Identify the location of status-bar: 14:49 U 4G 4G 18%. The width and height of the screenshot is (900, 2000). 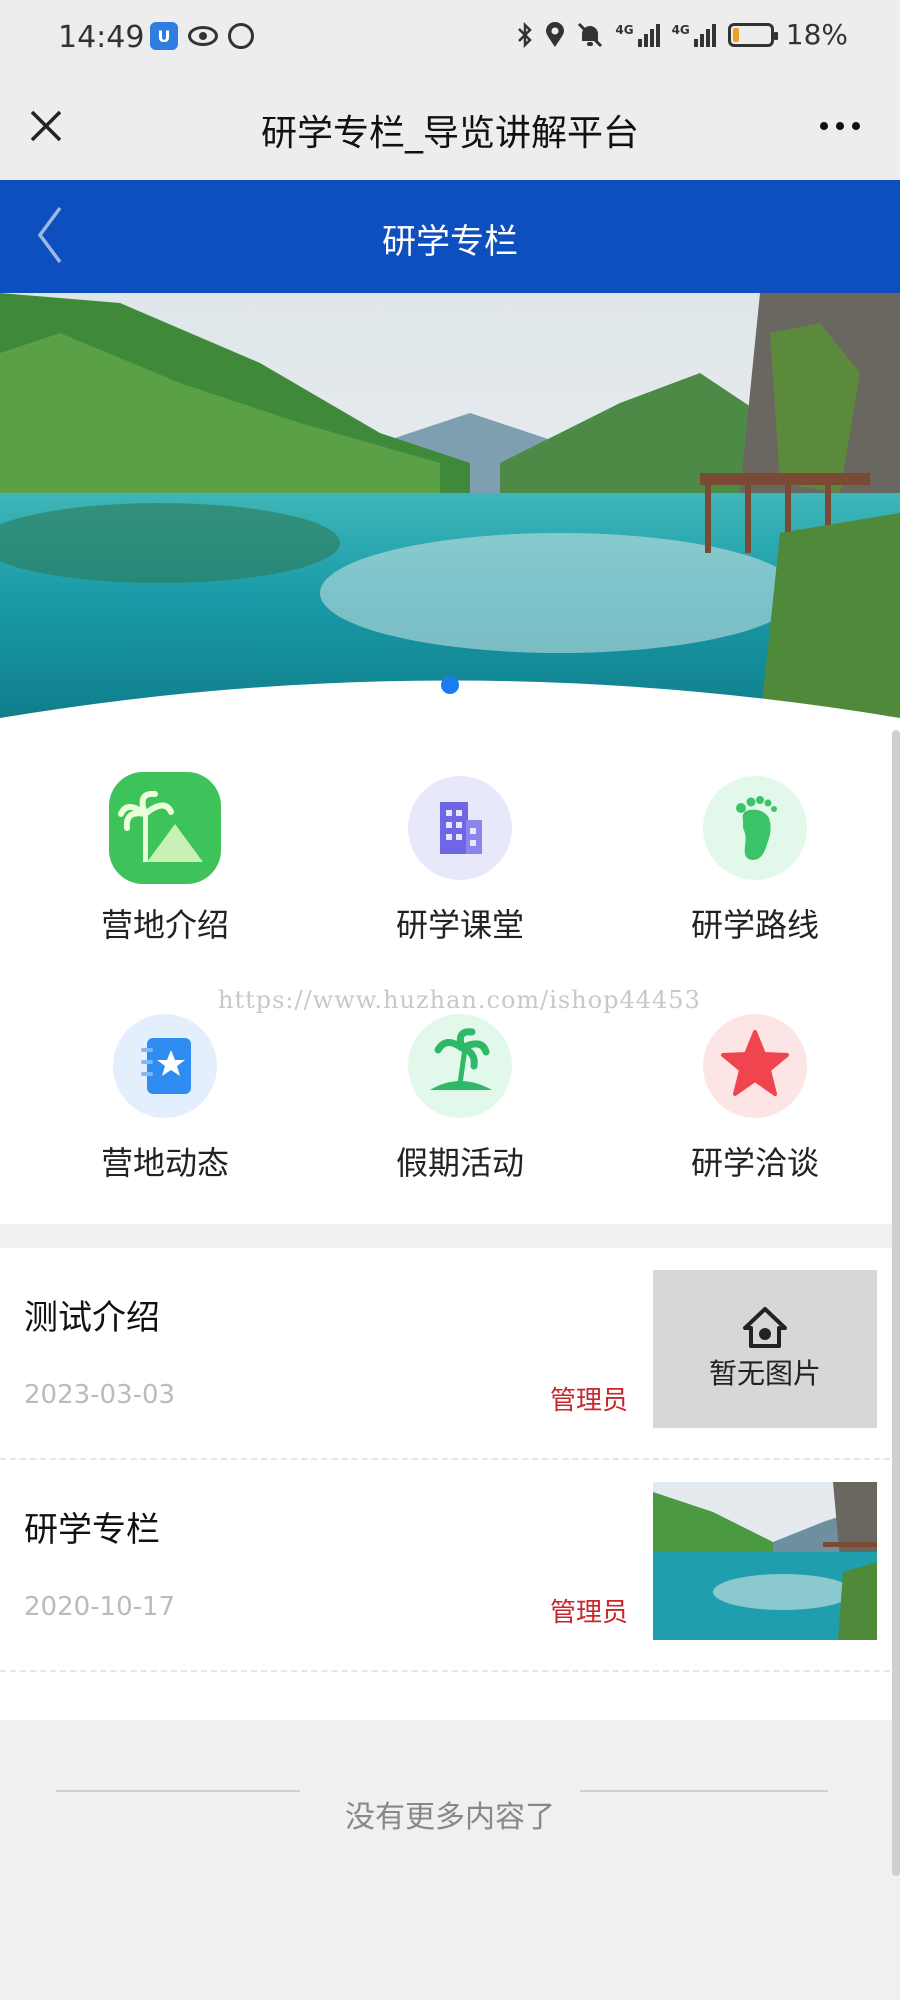
(450, 39).